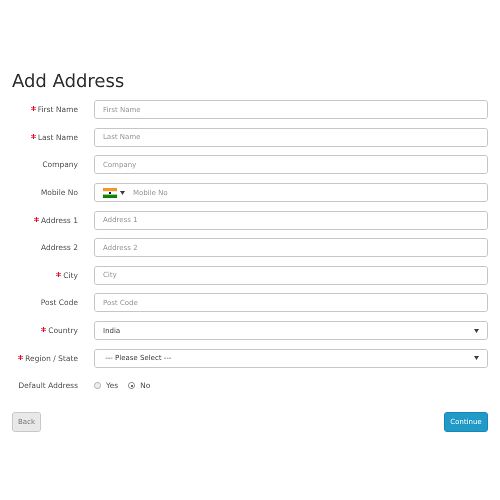 This screenshot has width=500, height=500. Describe the element at coordinates (110, 193) in the screenshot. I see `flag-icon` at that location.